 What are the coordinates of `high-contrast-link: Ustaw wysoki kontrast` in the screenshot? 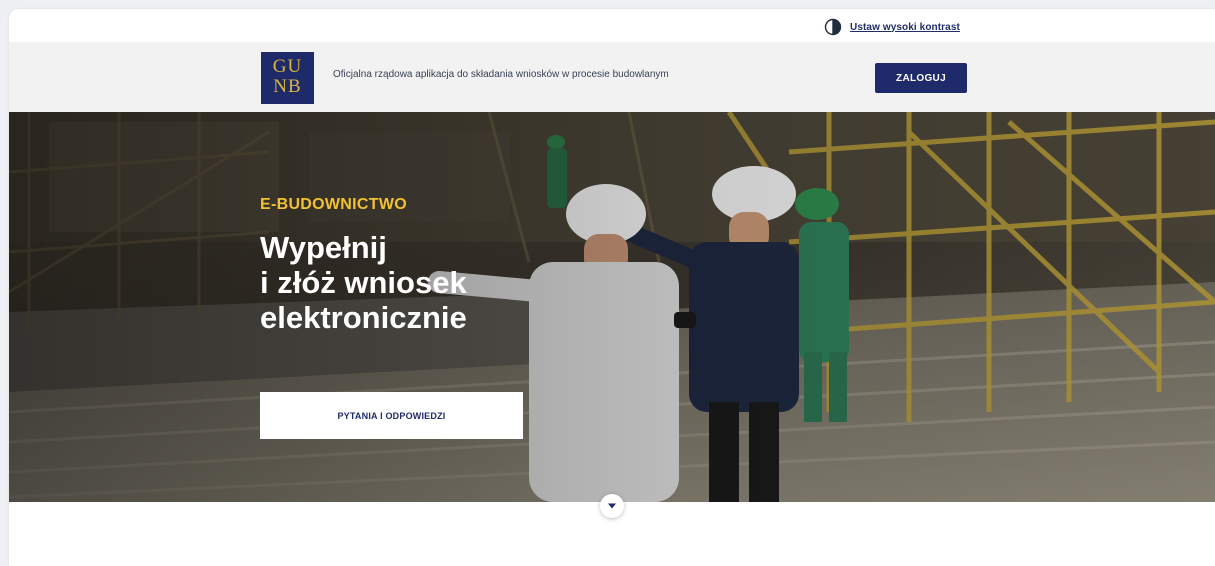 It's located at (905, 27).